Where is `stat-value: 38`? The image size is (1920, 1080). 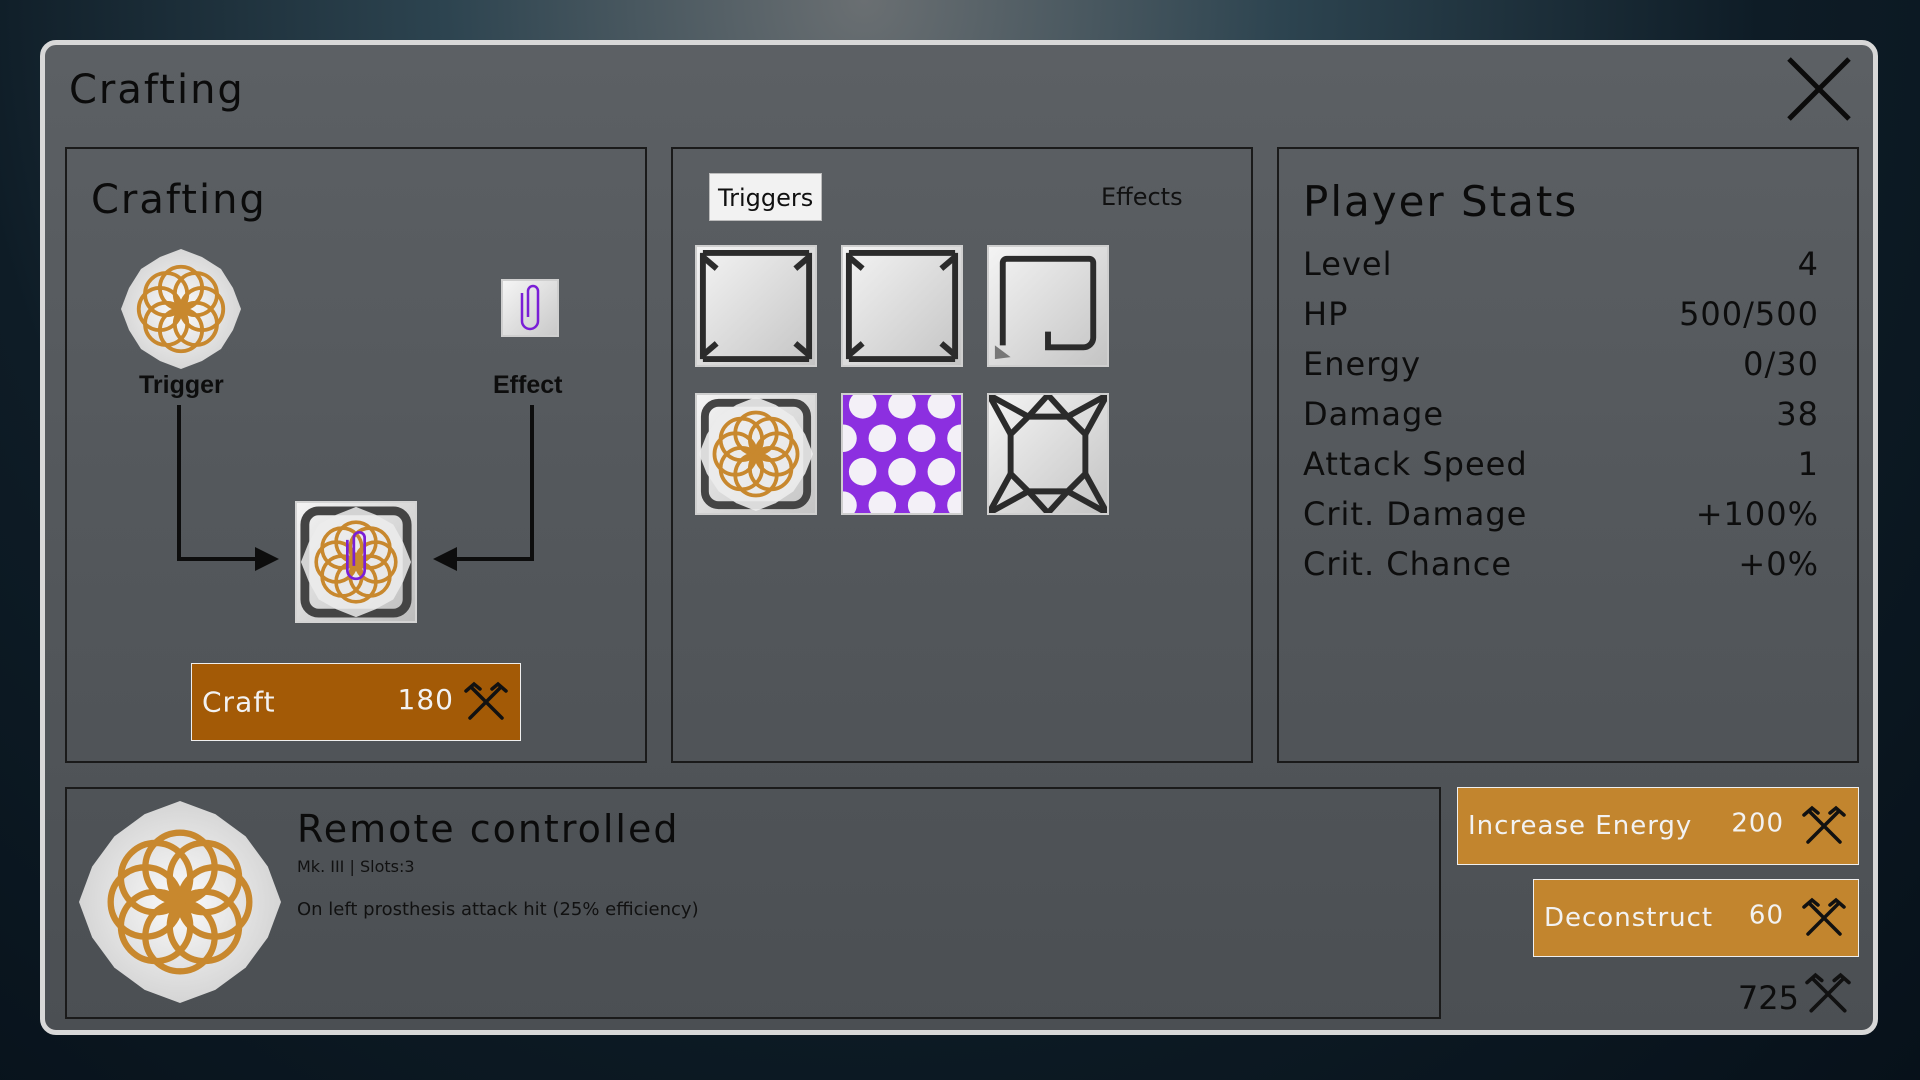 stat-value: 38 is located at coordinates (1797, 414).